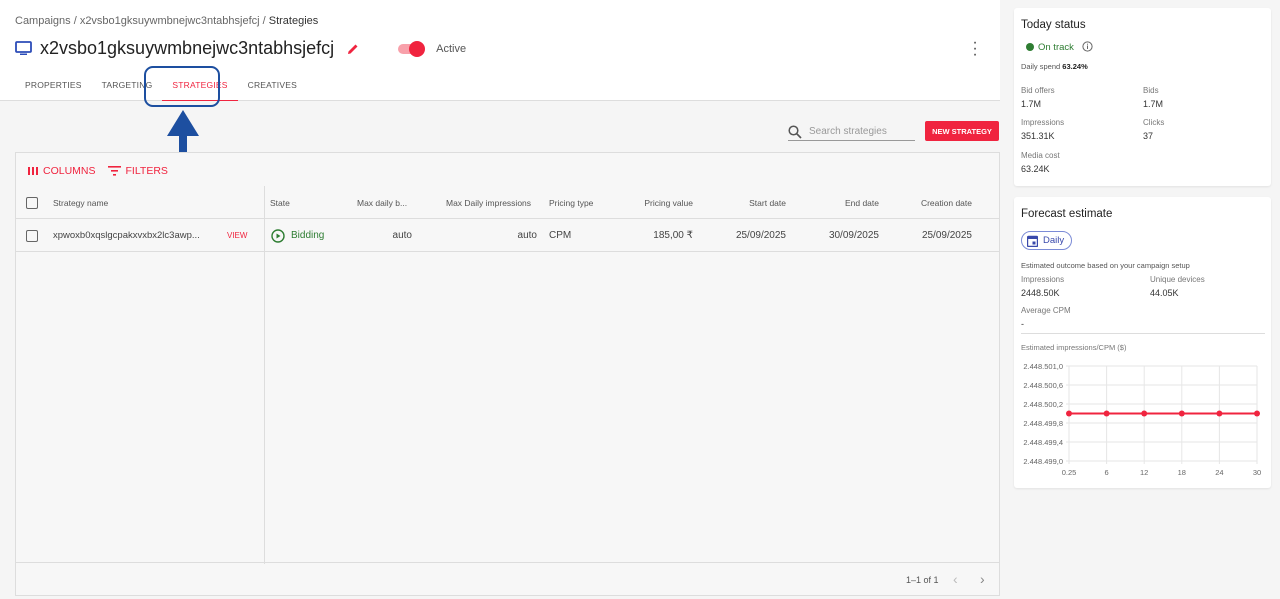  I want to click on average-cpm-value: -, so click(1022, 324).